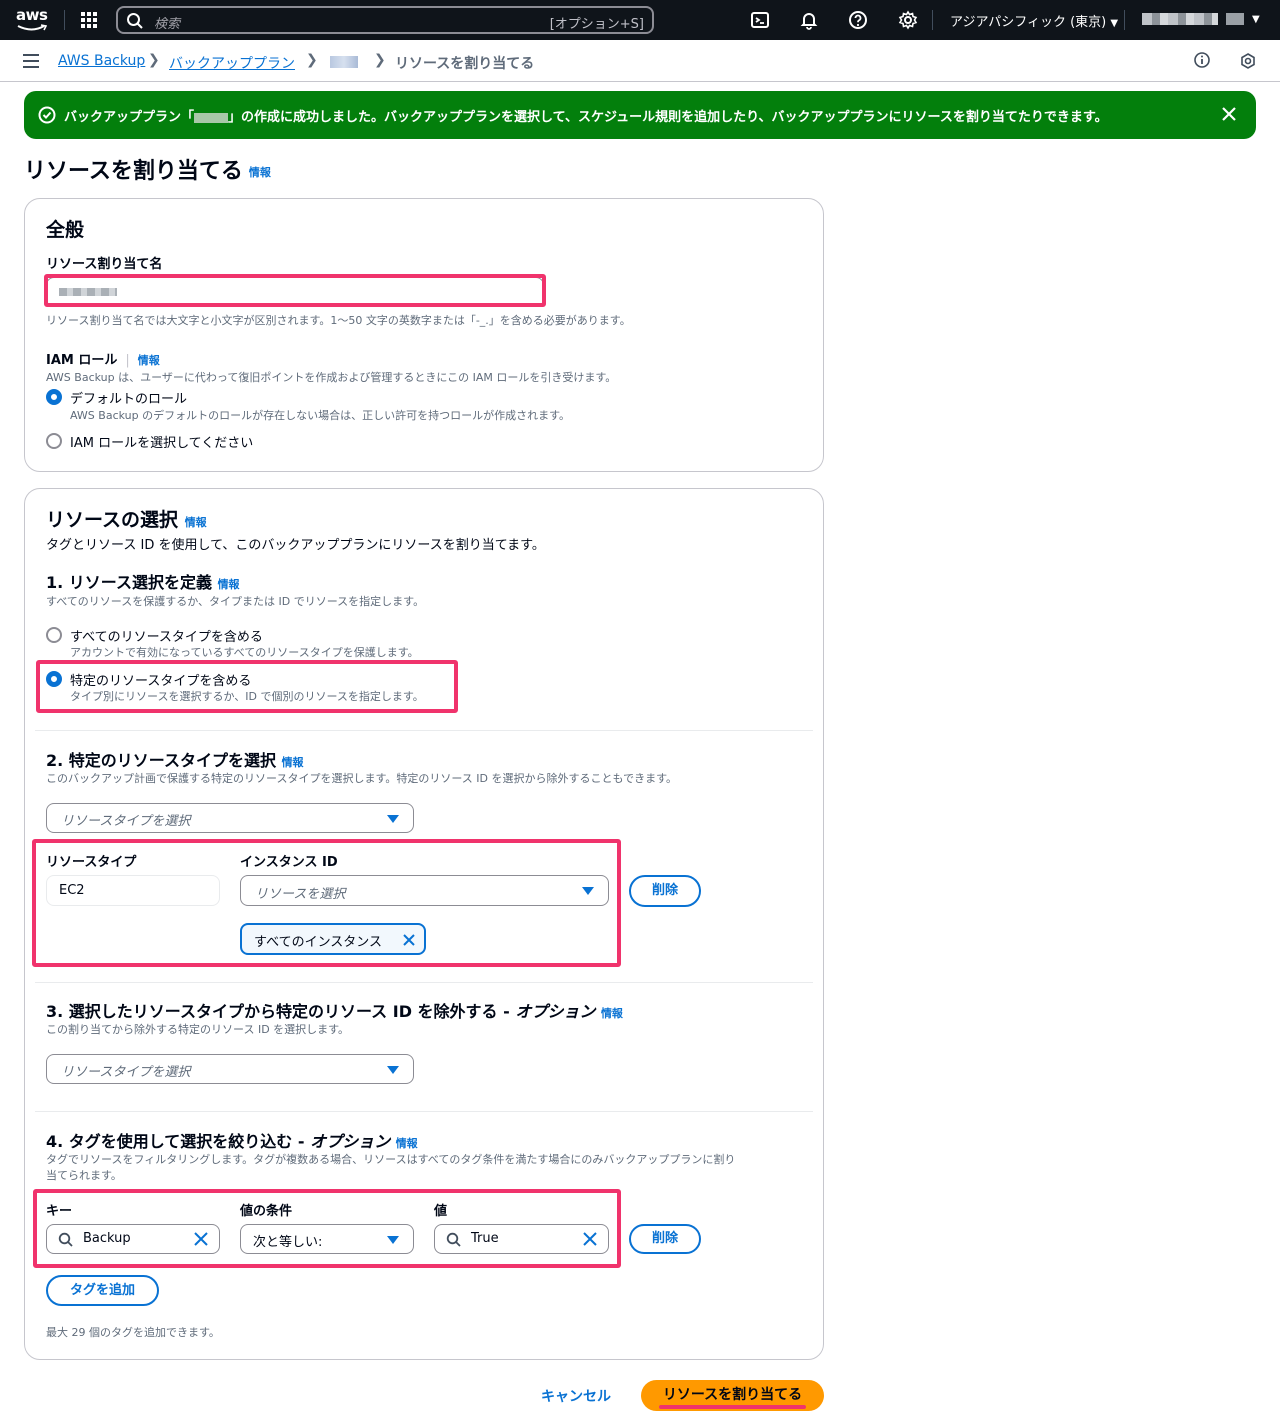 This screenshot has height=1413, width=1280. Describe the element at coordinates (89, 20) in the screenshot. I see `services-grid-icon` at that location.